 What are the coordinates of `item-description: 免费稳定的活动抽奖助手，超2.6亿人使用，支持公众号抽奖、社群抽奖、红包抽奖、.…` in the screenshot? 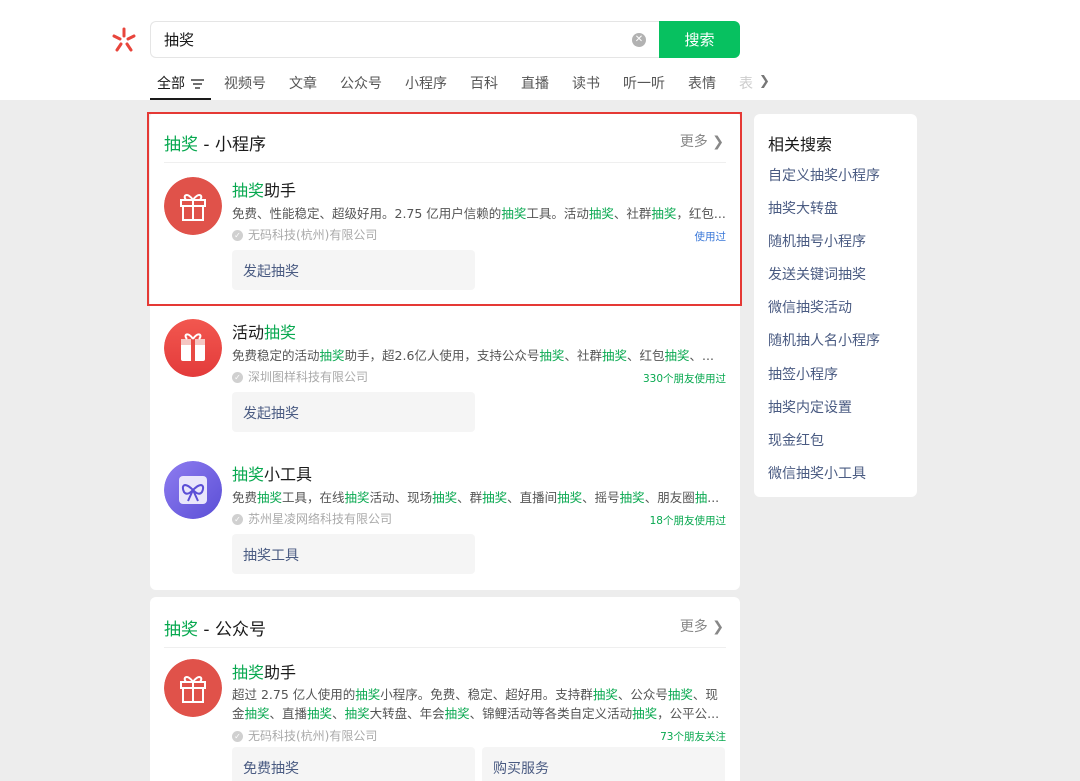 It's located at (473, 355).